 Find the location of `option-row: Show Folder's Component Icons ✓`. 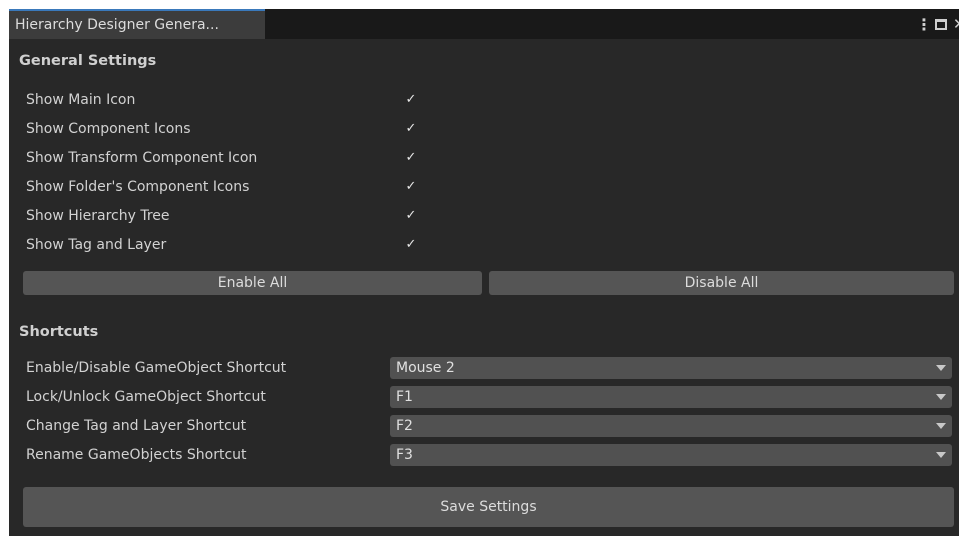

option-row: Show Folder's Component Icons ✓ is located at coordinates (486, 187).